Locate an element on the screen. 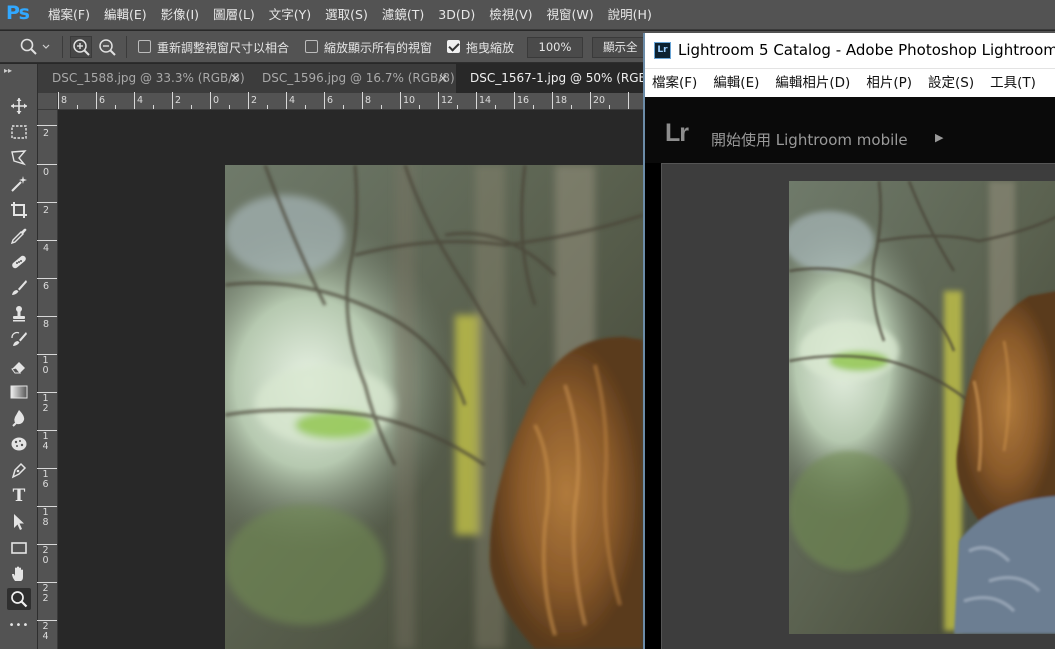 The width and height of the screenshot is (1055, 649). clone-stamp-tool-icon is located at coordinates (19, 314).